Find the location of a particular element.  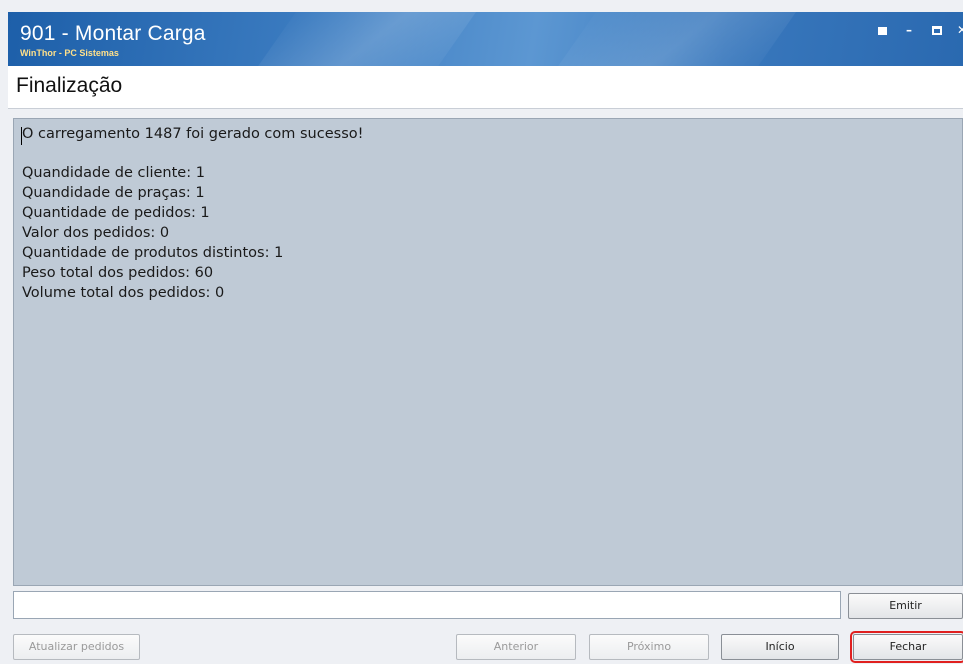

window-title: 901 - Montar Carga is located at coordinates (113, 33).